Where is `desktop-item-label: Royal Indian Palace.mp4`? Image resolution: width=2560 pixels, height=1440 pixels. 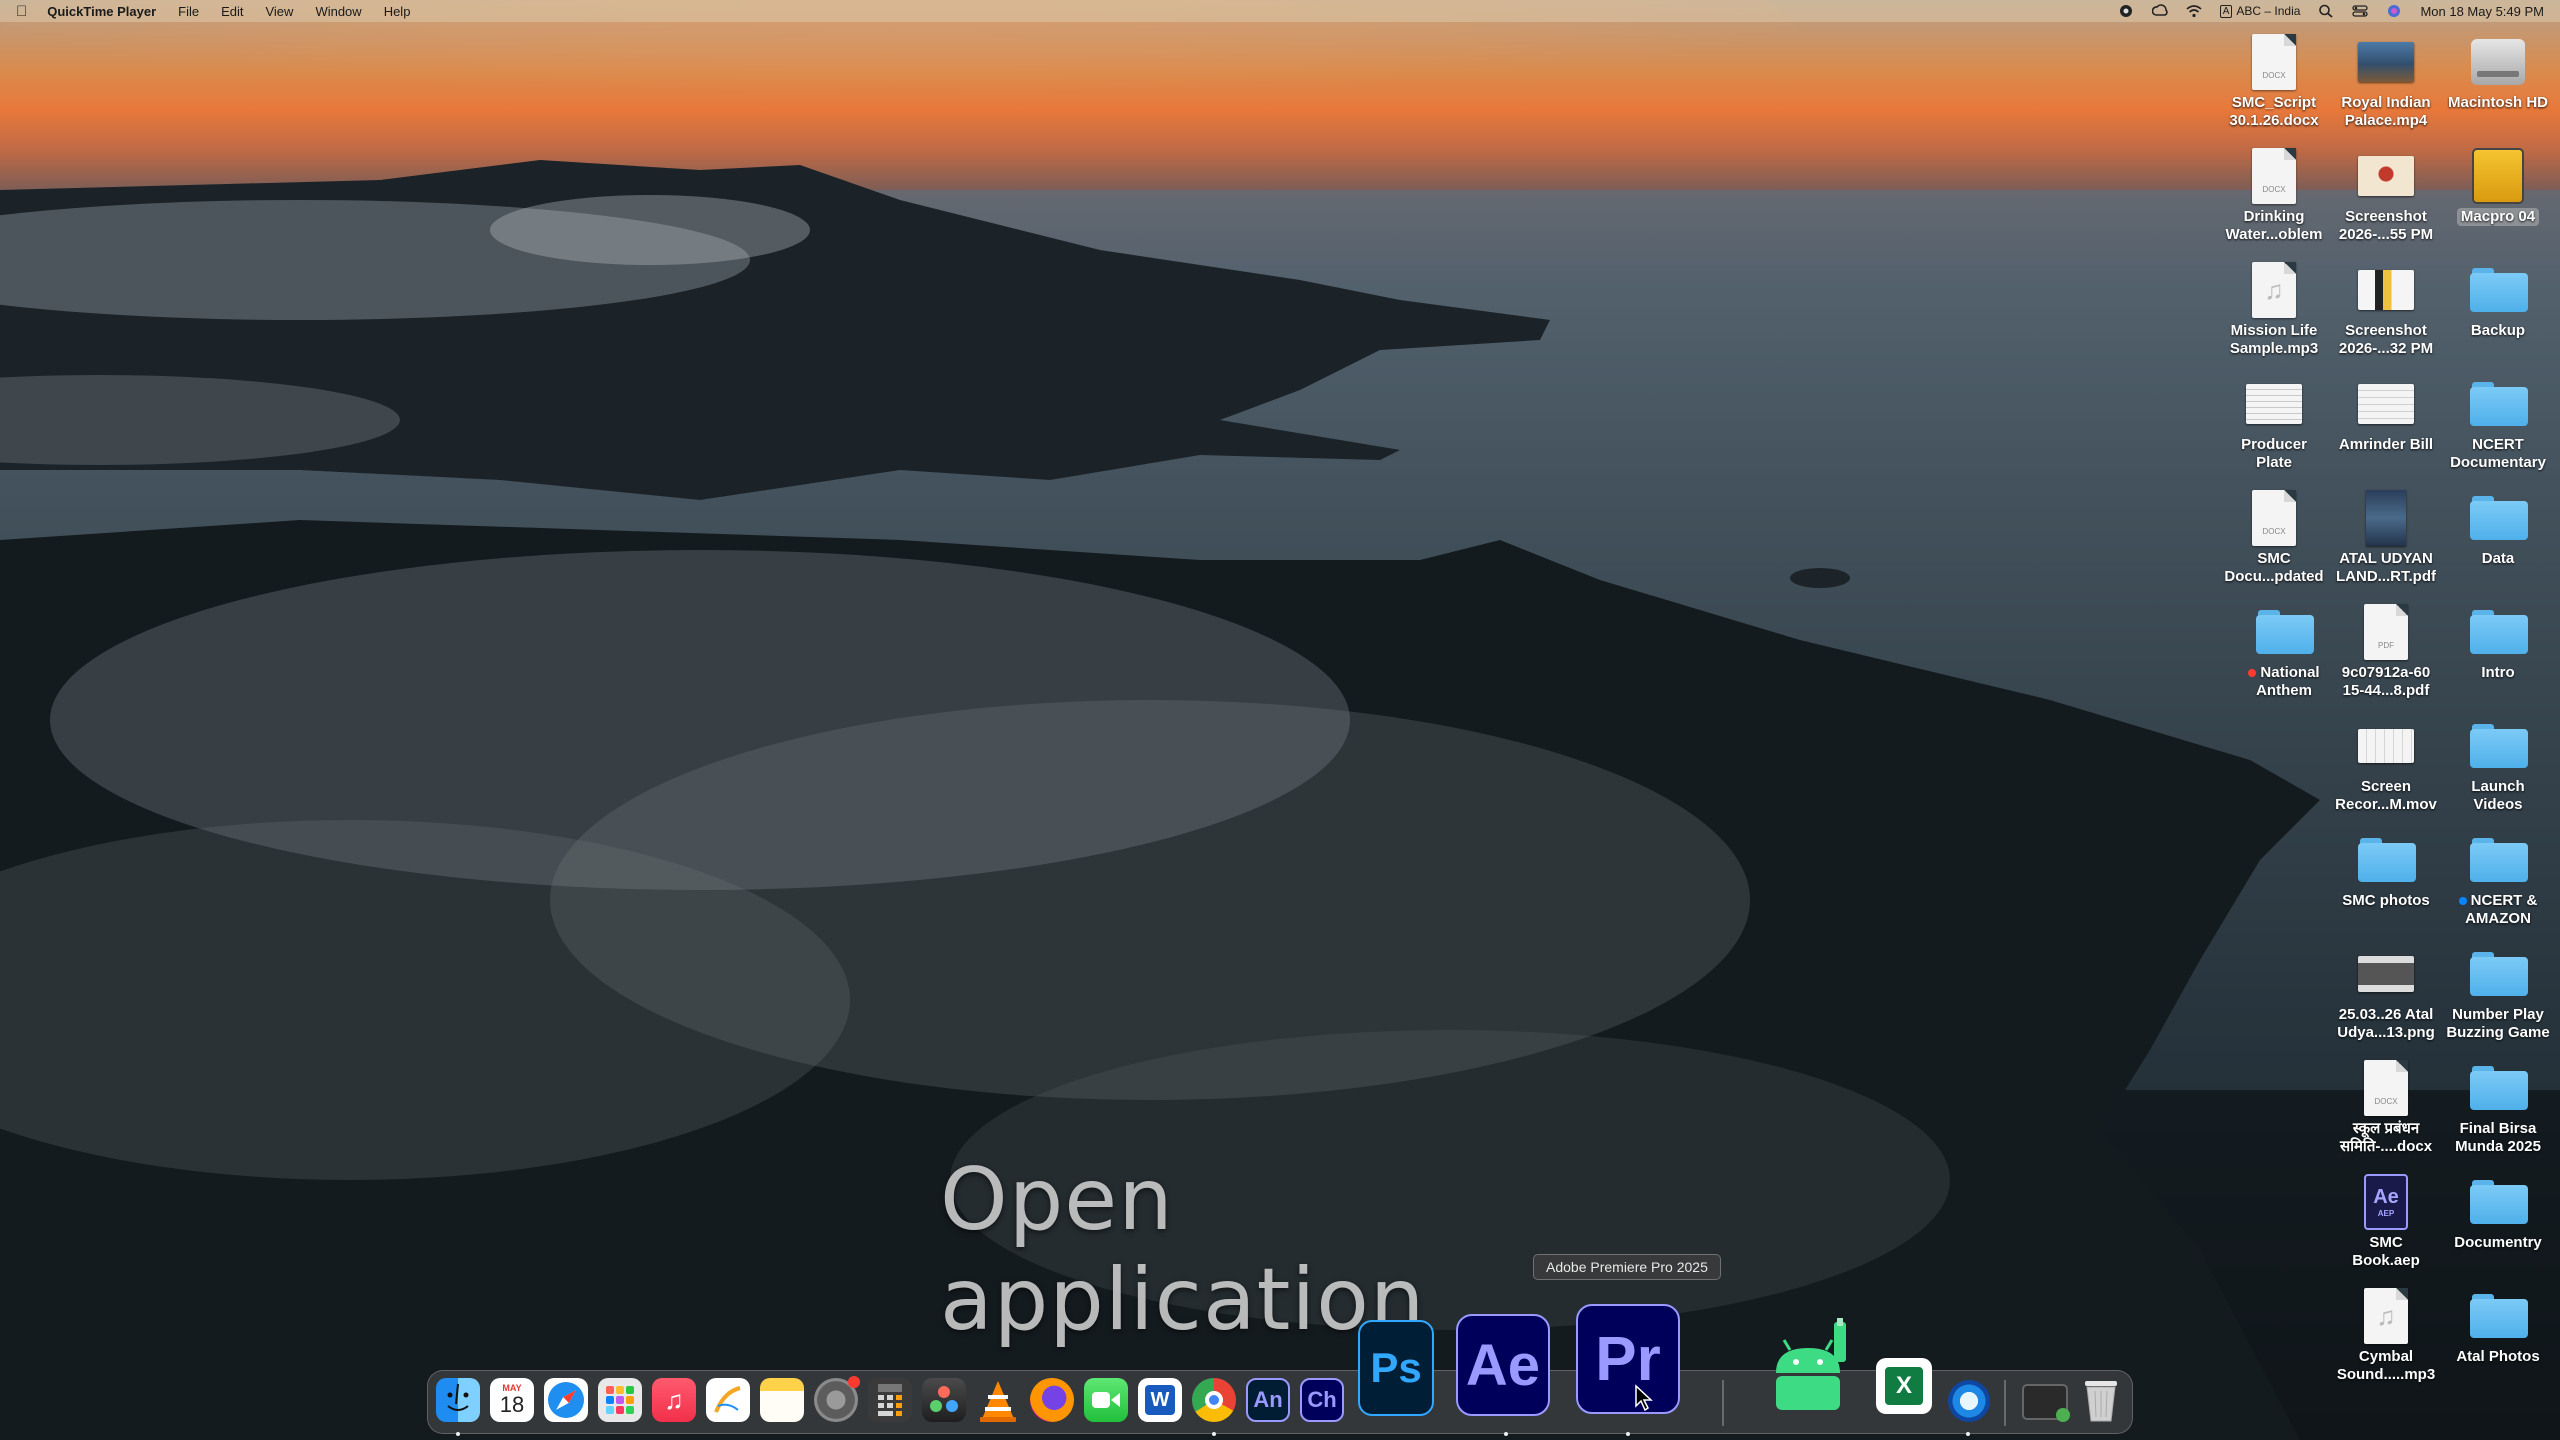 desktop-item-label: Royal Indian Palace.mp4 is located at coordinates (2386, 111).